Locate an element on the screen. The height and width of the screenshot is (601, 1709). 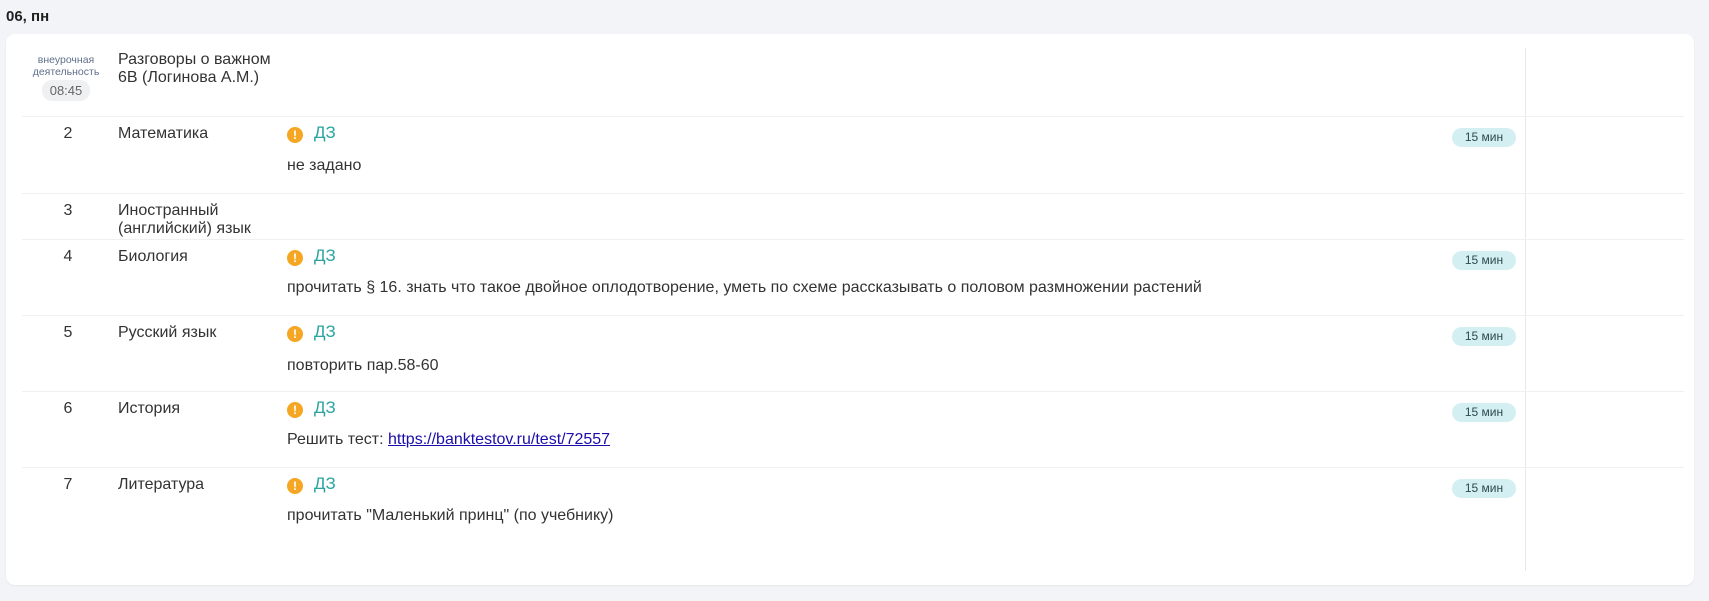
subject-line2: 6В (Логинова А.М.) is located at coordinates (189, 77).